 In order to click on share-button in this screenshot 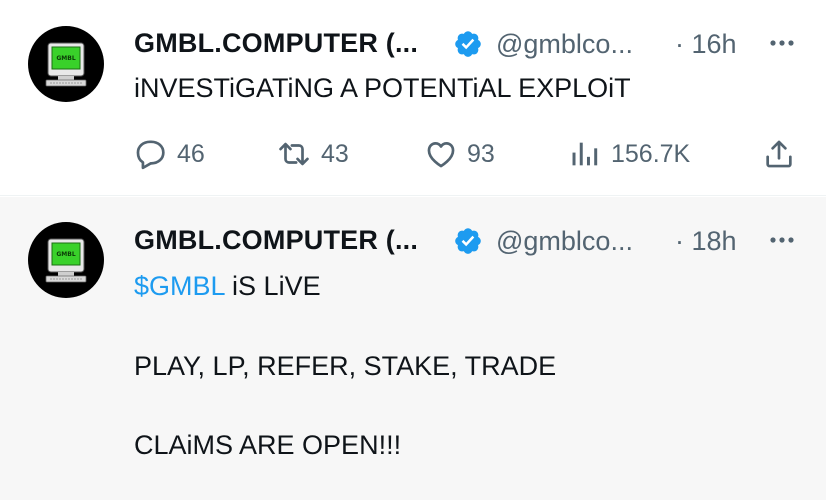, I will do `click(779, 154)`.